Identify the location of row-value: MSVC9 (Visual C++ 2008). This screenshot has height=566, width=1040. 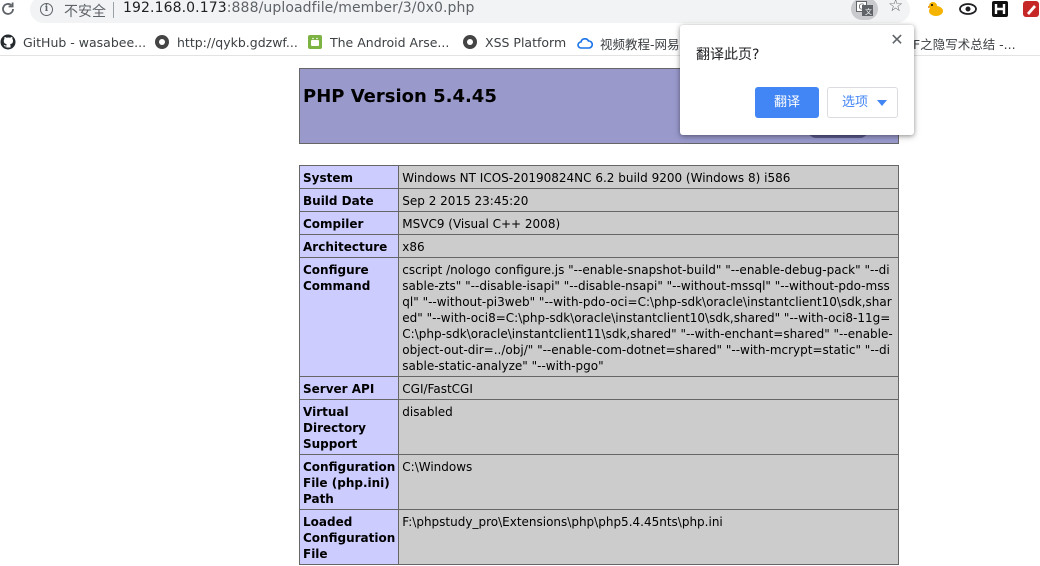
(648, 223).